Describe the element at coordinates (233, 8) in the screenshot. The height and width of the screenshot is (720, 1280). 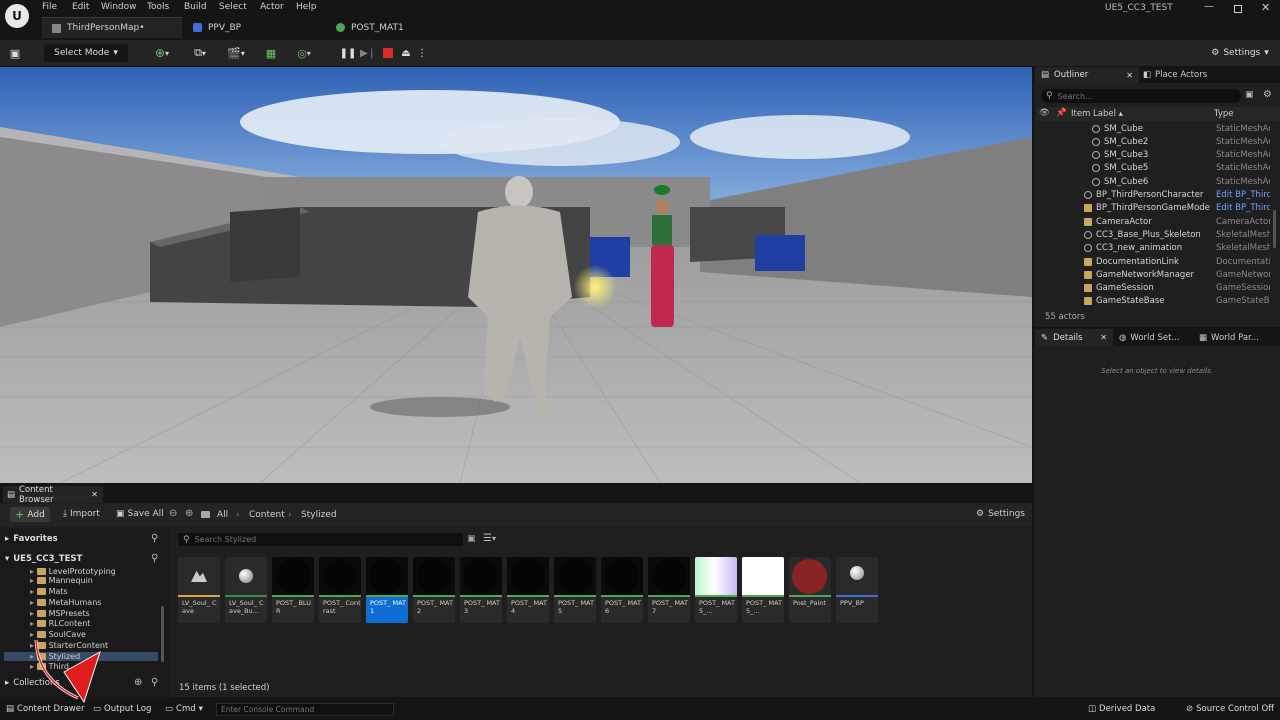
I see `menu-select: Select` at that location.